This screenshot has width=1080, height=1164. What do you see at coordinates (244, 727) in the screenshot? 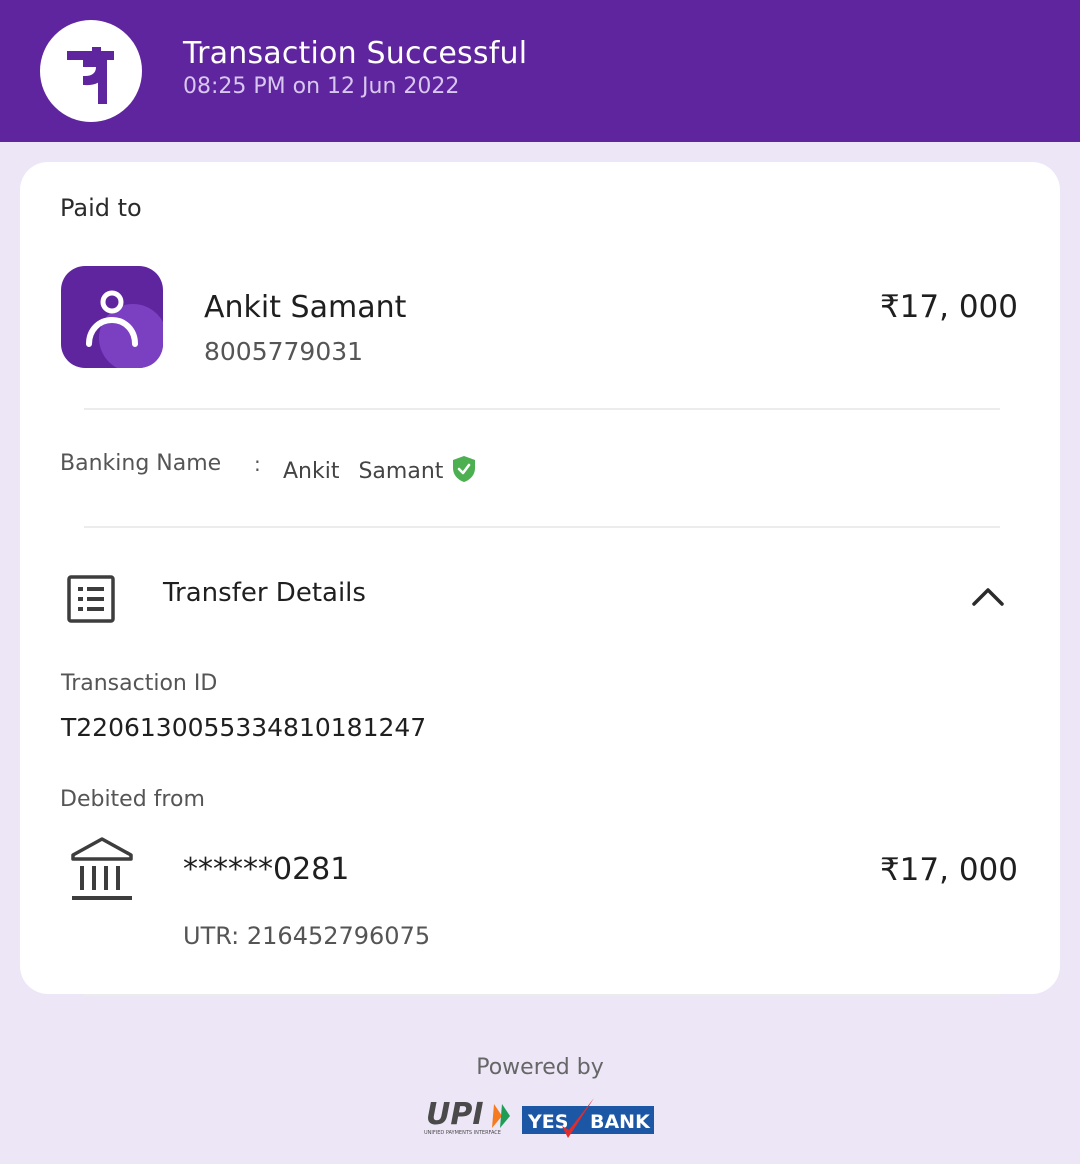
I see `transaction-id-value: T2206130055334810181247` at bounding box center [244, 727].